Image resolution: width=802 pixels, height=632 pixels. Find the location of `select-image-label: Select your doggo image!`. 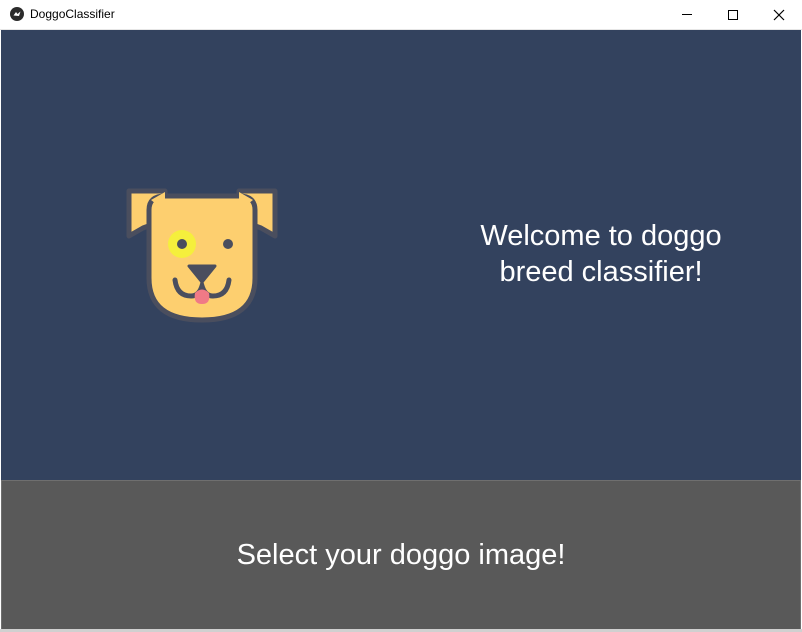

select-image-label: Select your doggo image! is located at coordinates (401, 555).